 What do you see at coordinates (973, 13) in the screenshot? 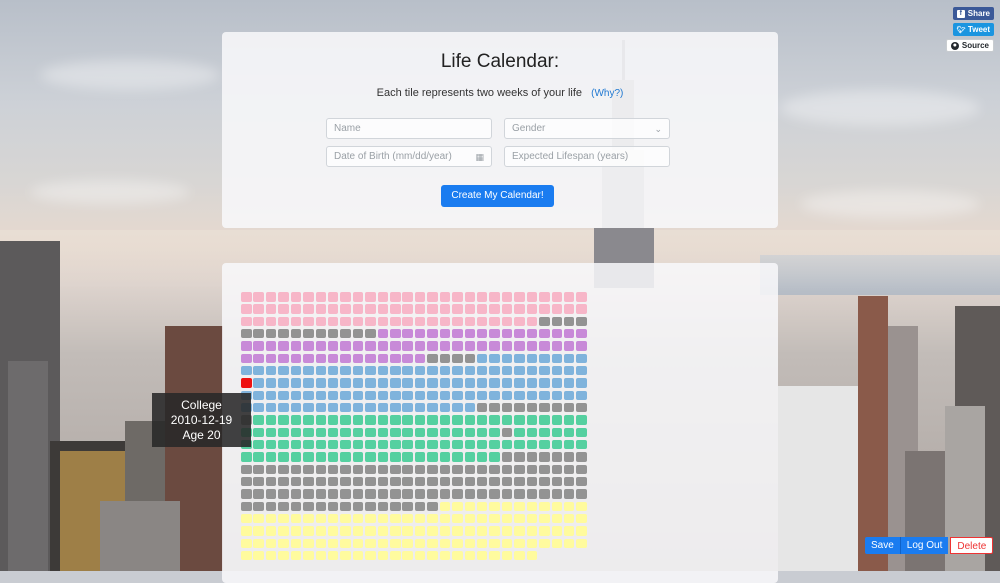
I see `facebook-share-button: f Share` at bounding box center [973, 13].